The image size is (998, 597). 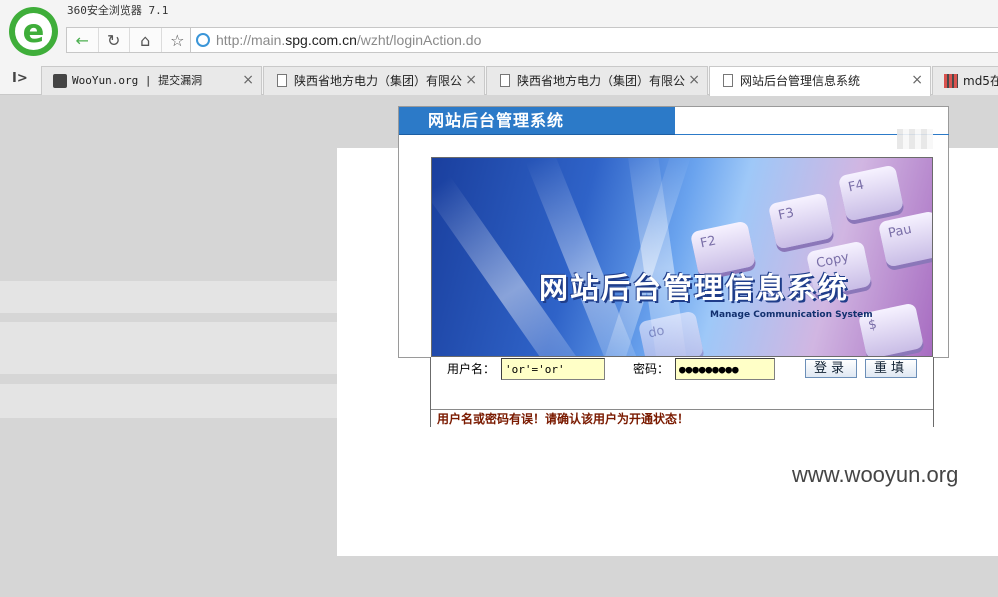 I want to click on home-icon: ⌂, so click(x=146, y=40).